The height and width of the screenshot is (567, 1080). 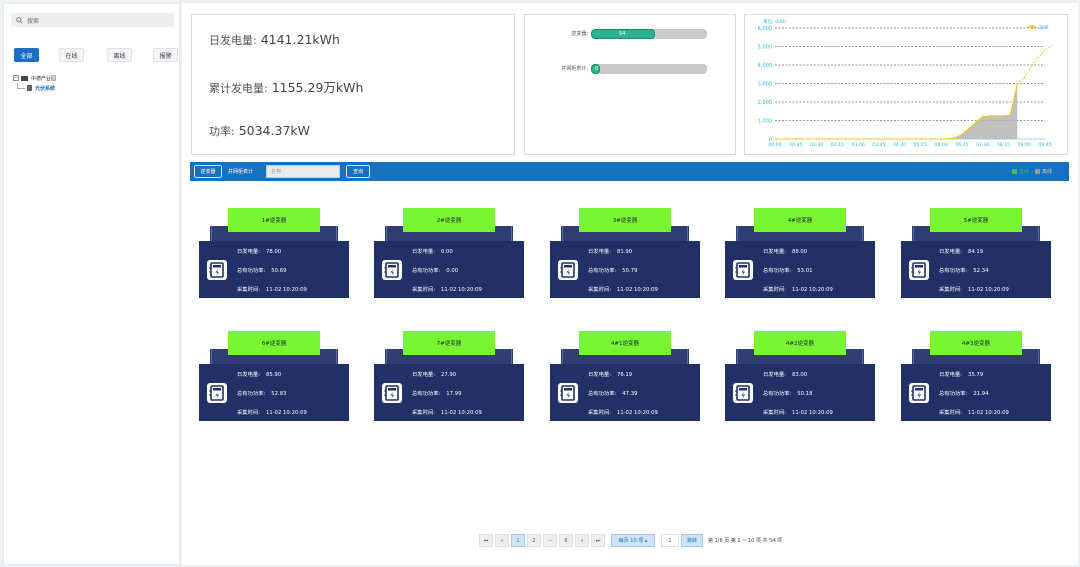 What do you see at coordinates (800, 343) in the screenshot?
I see `card-title: 4#2逆变器` at bounding box center [800, 343].